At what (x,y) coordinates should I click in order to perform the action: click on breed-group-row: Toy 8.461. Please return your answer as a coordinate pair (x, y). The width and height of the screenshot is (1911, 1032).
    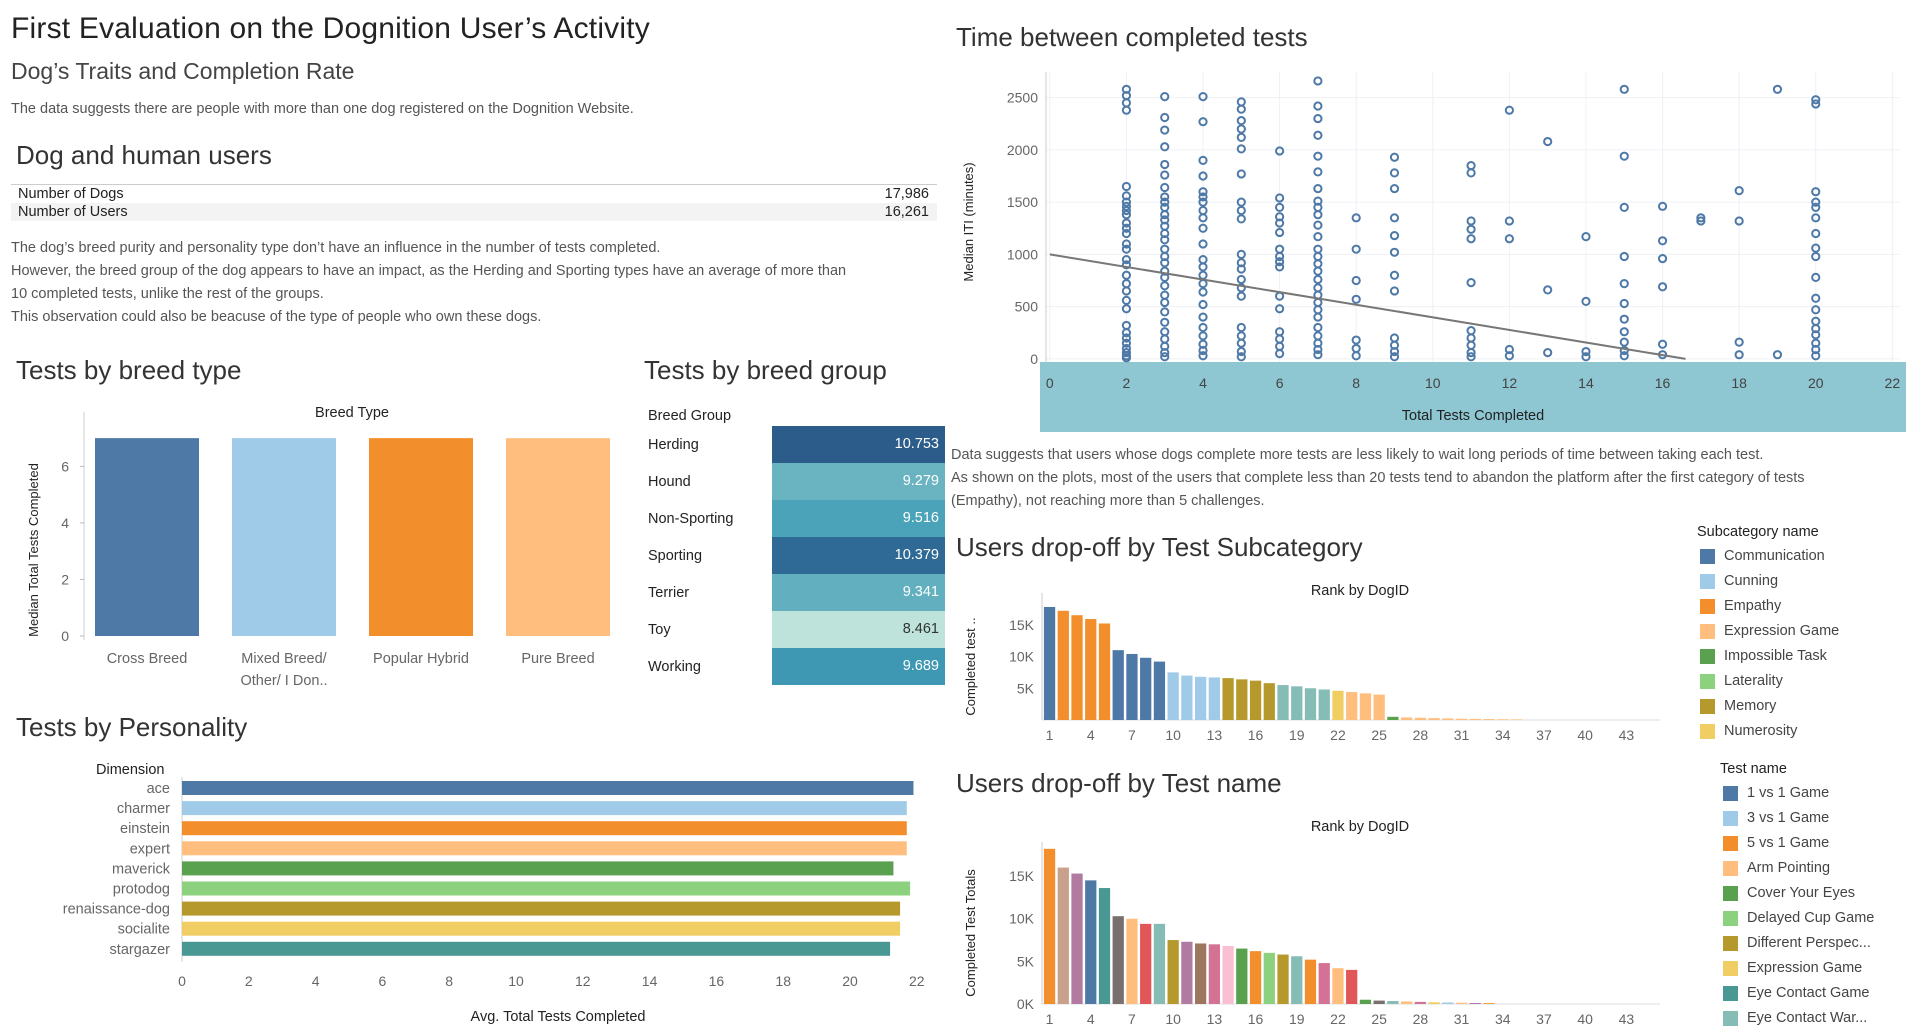
    Looking at the image, I should click on (793, 629).